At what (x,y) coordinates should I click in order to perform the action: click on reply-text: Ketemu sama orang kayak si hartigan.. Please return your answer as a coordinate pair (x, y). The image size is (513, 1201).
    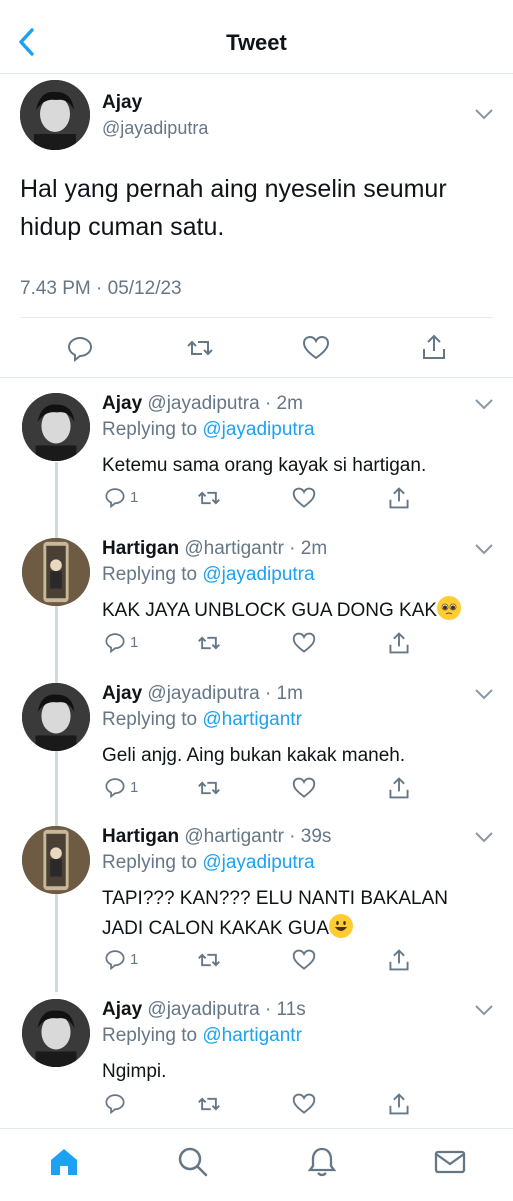
    Looking at the image, I should click on (264, 465).